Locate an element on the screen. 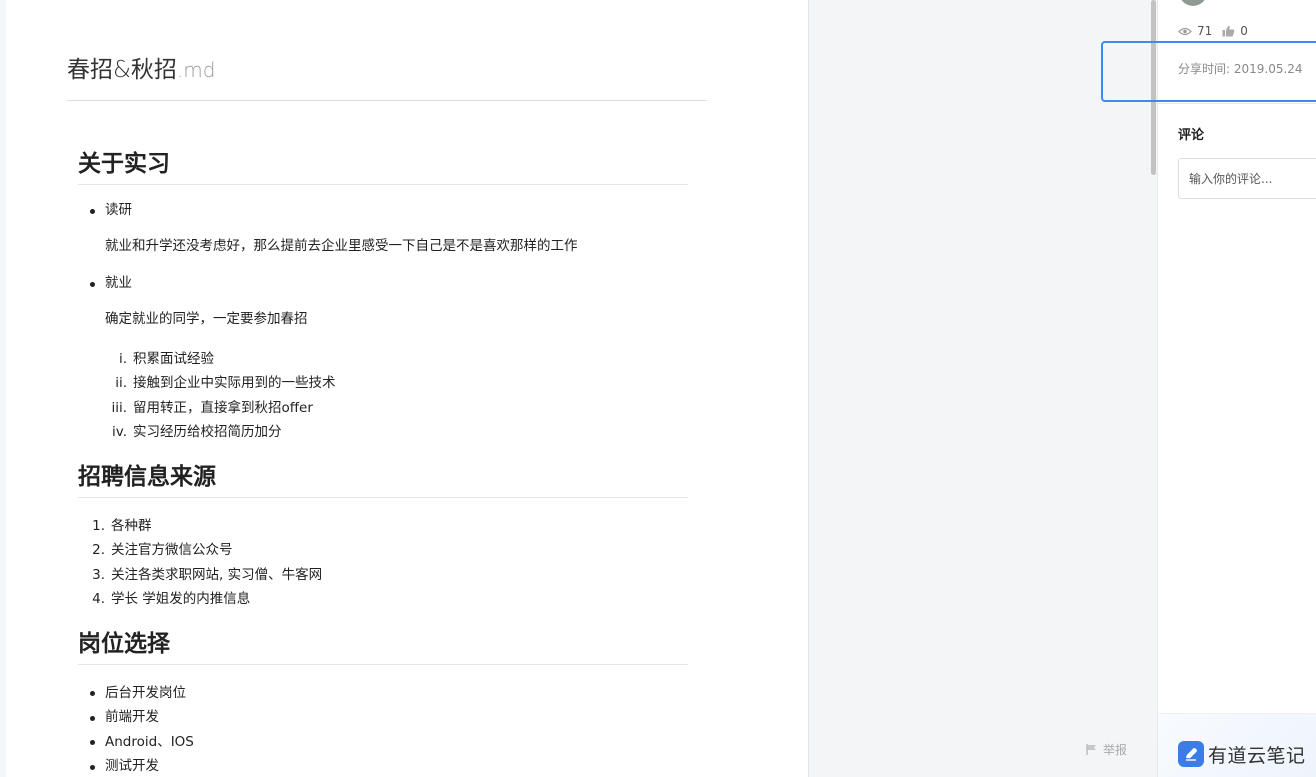 The height and width of the screenshot is (777, 1316). avatar is located at coordinates (1193, 3).